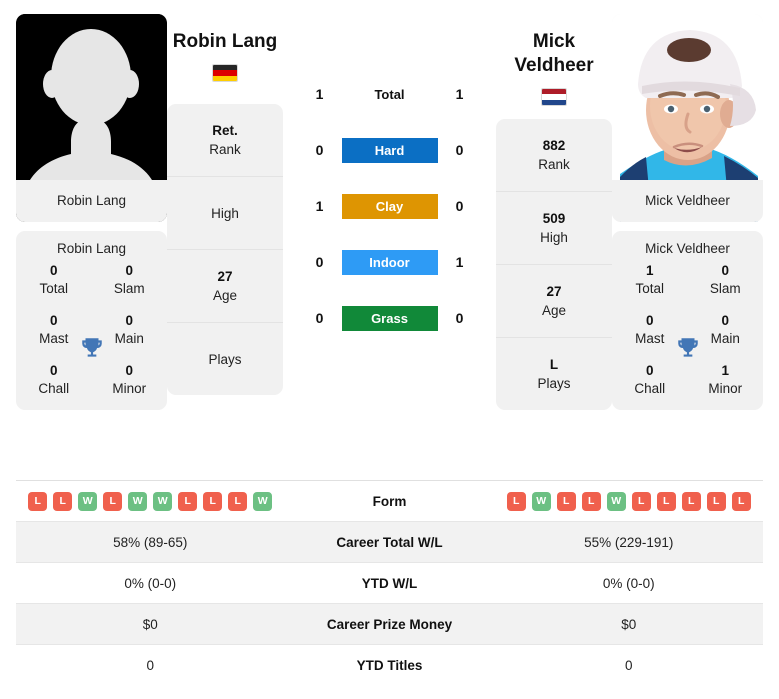  Describe the element at coordinates (725, 270) in the screenshot. I see `right-titles-slam-value: 0` at that location.